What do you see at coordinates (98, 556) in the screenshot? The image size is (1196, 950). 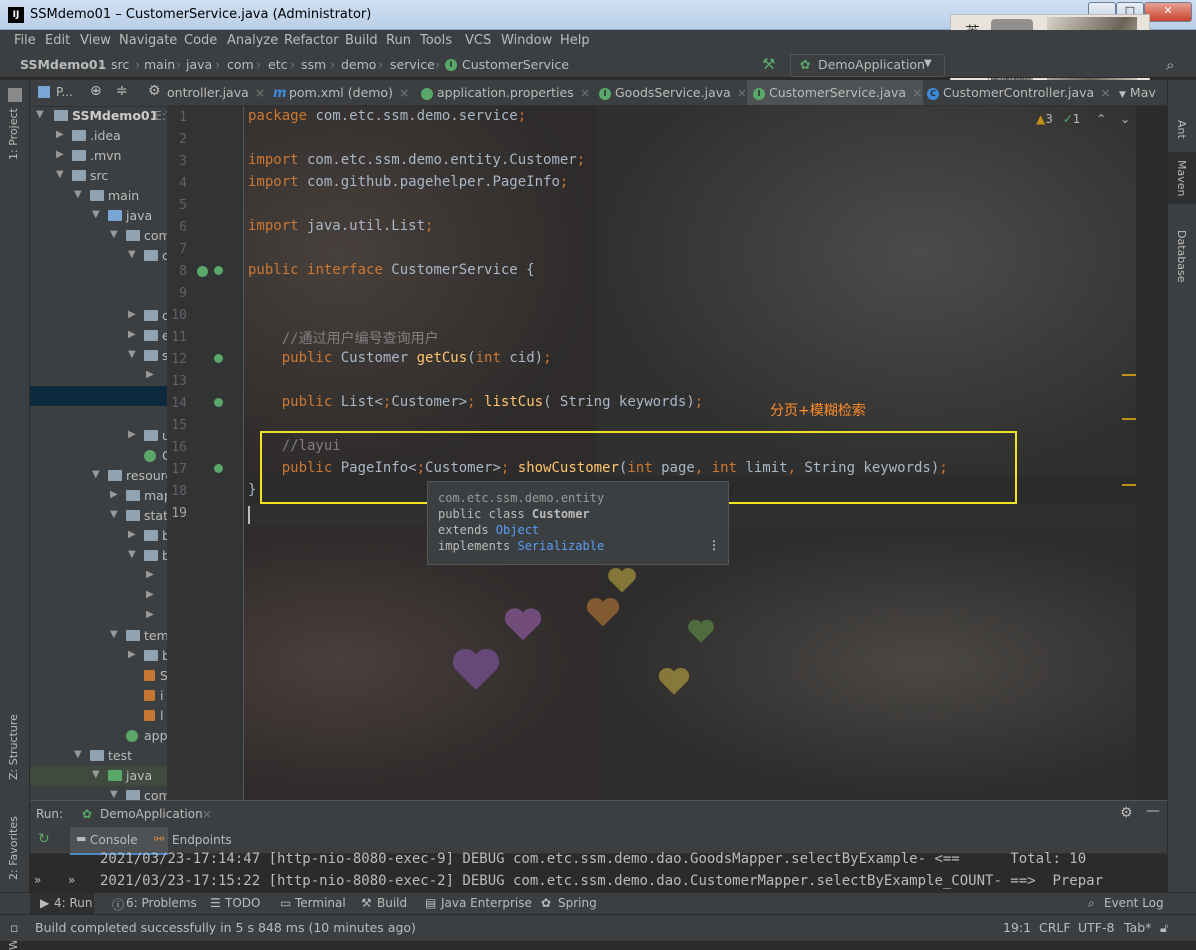 I see `tree-item: ▼ b` at bounding box center [98, 556].